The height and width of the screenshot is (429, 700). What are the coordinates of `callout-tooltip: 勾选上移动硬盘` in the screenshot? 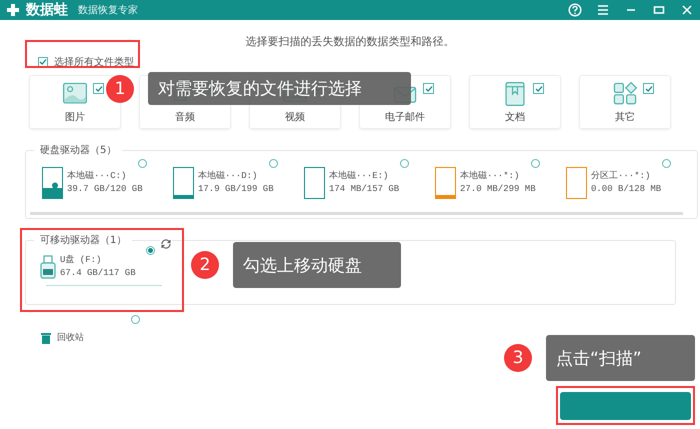 It's located at (317, 265).